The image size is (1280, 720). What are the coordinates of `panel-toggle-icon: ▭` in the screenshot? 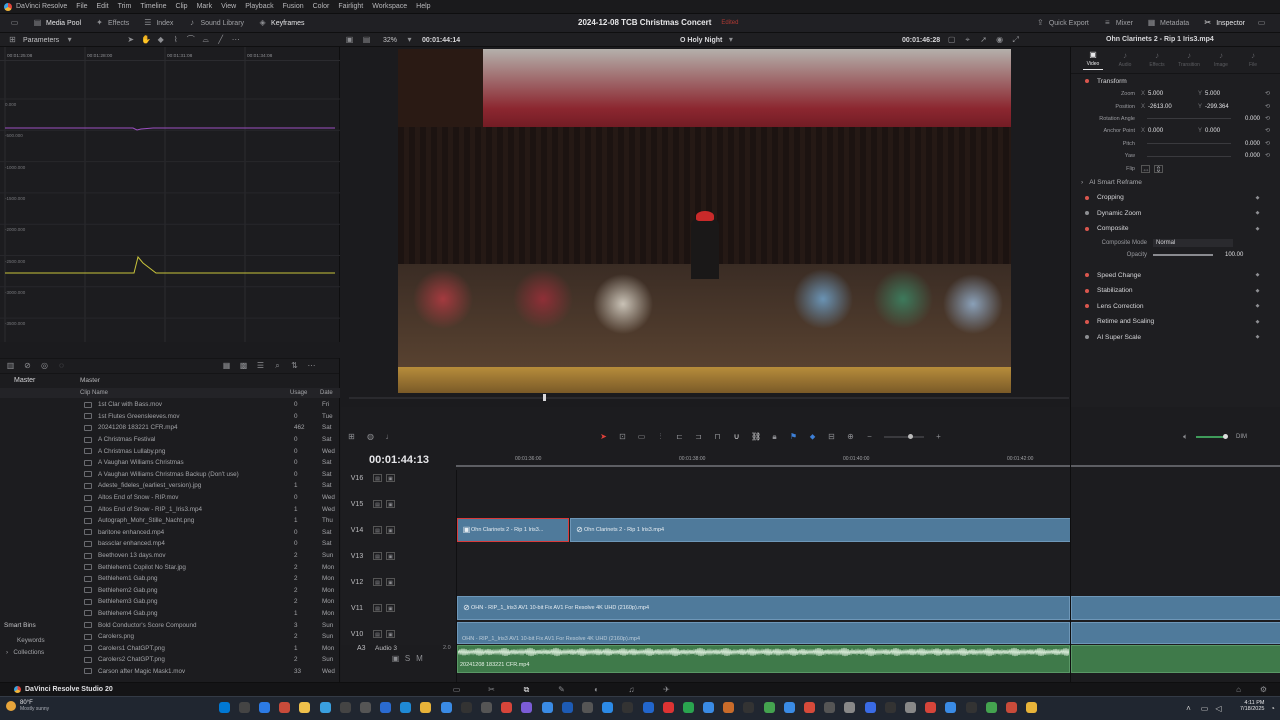 It's located at (14, 23).